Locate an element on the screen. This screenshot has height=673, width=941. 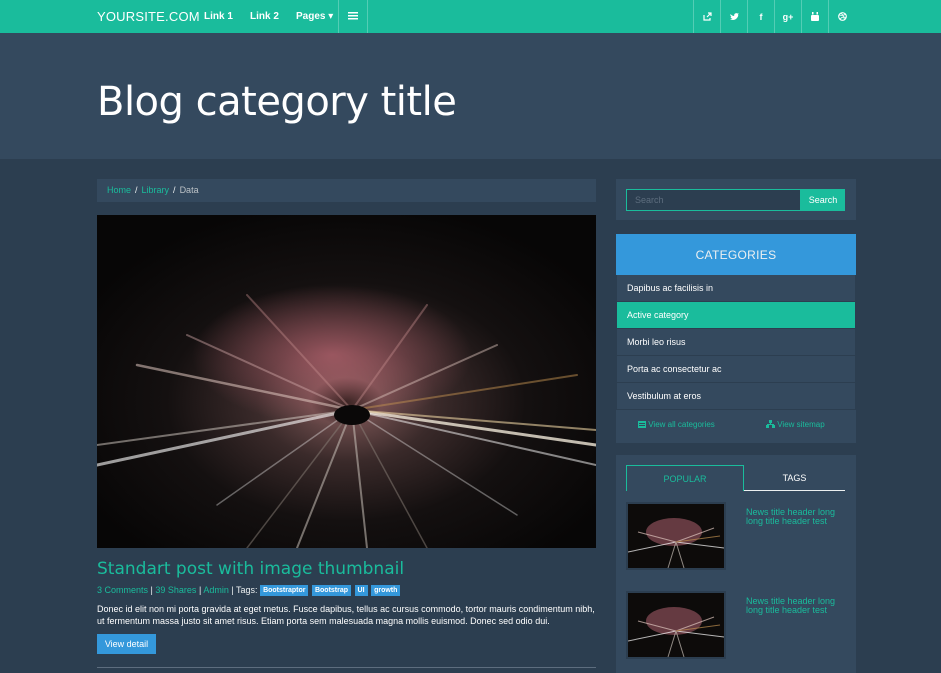
menu-toggle-button is located at coordinates (353, 16).